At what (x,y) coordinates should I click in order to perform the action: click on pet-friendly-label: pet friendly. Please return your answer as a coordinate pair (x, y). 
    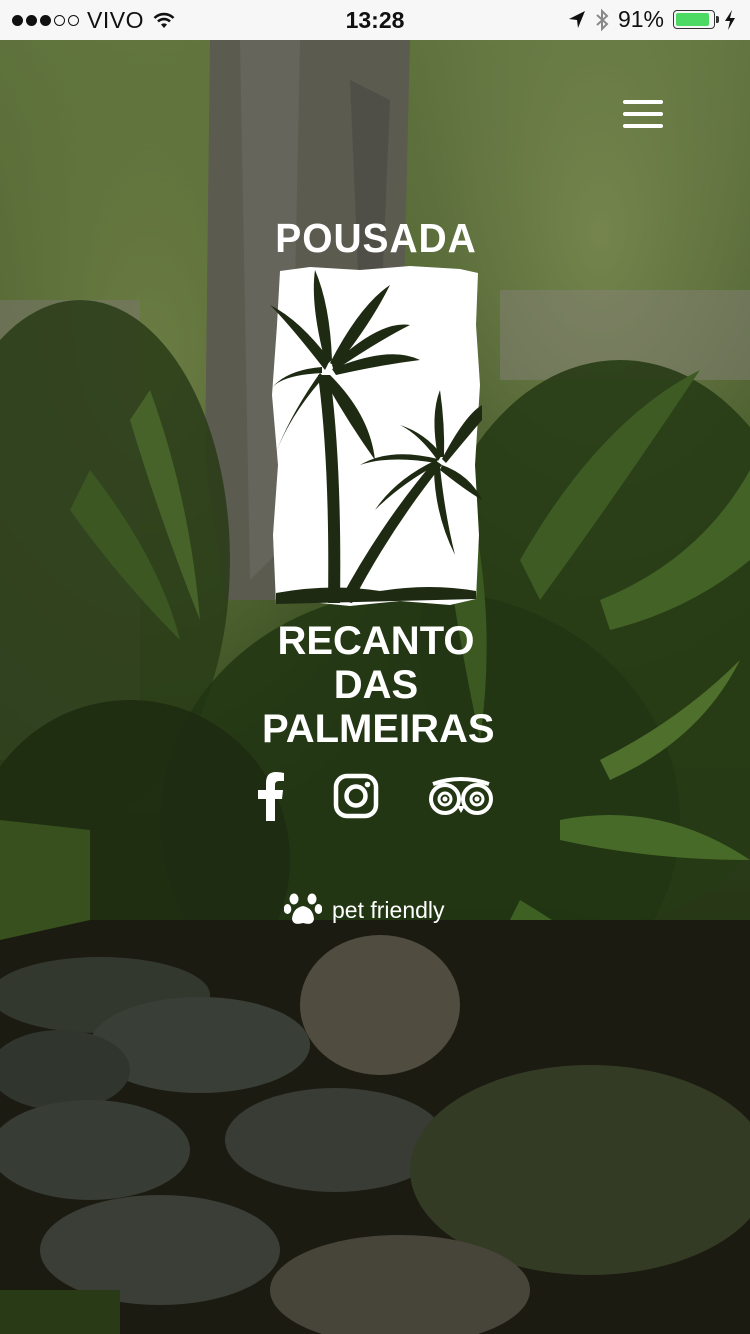
    Looking at the image, I should click on (388, 909).